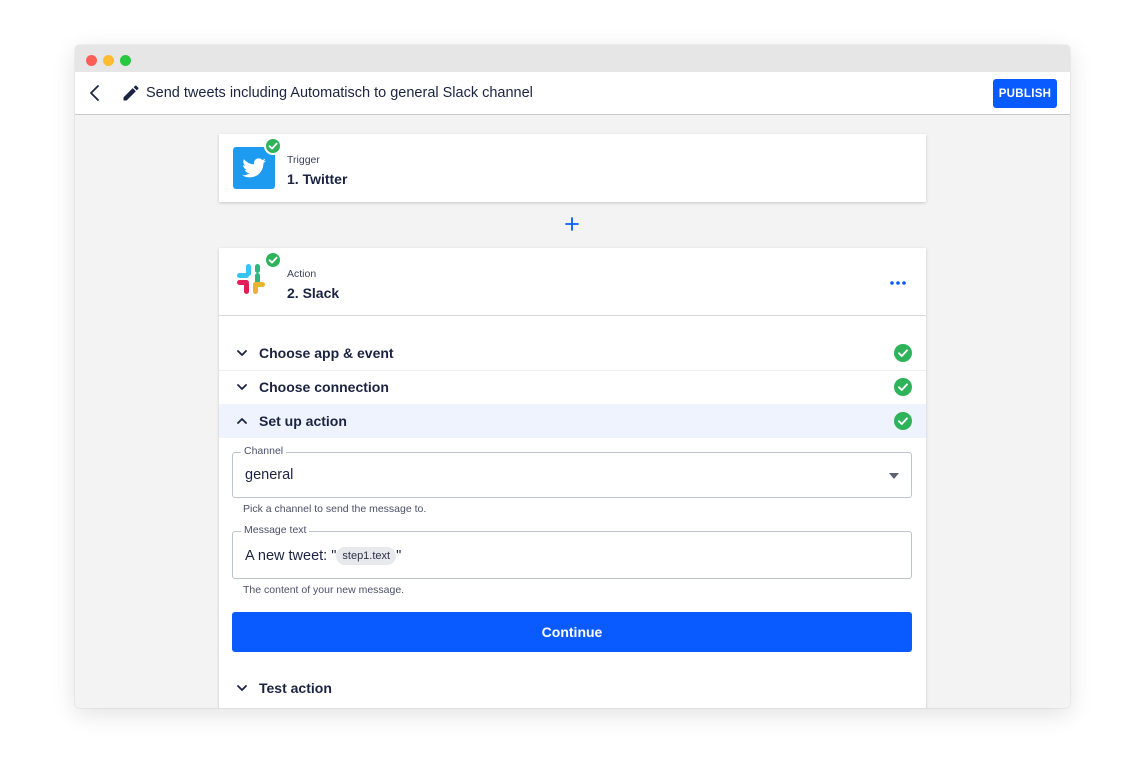 The image size is (1144, 758). Describe the element at coordinates (317, 179) in the screenshot. I see `trigger-step-name: 1. Twitter` at that location.